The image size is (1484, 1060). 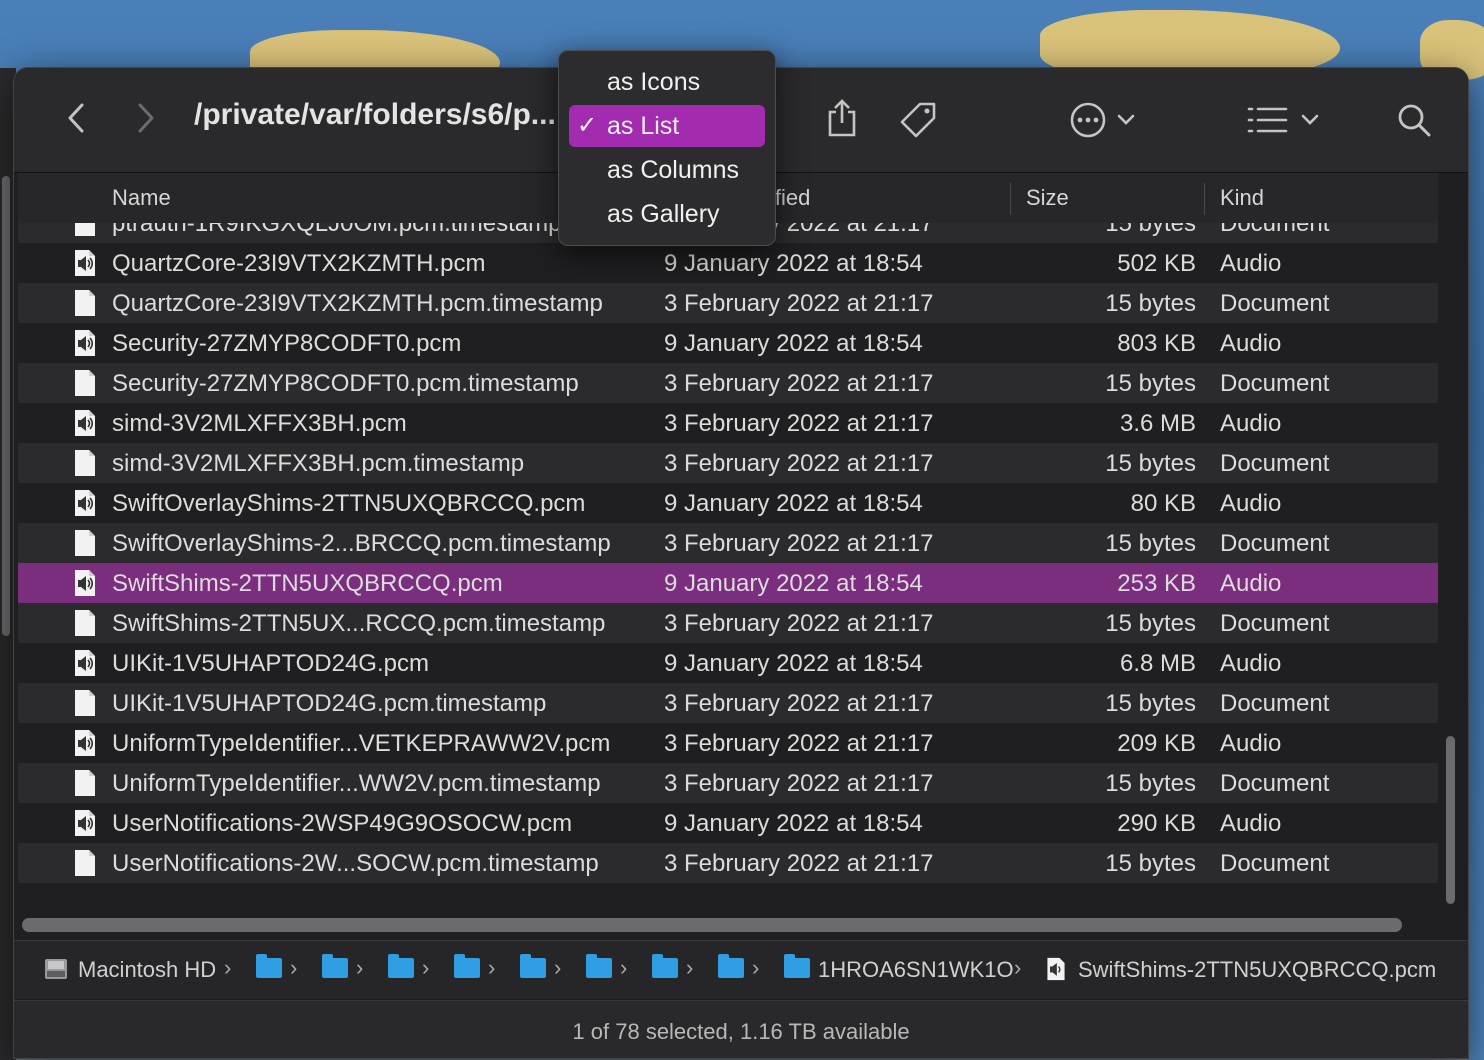 I want to click on file-size: 502 KB, so click(x=1156, y=263).